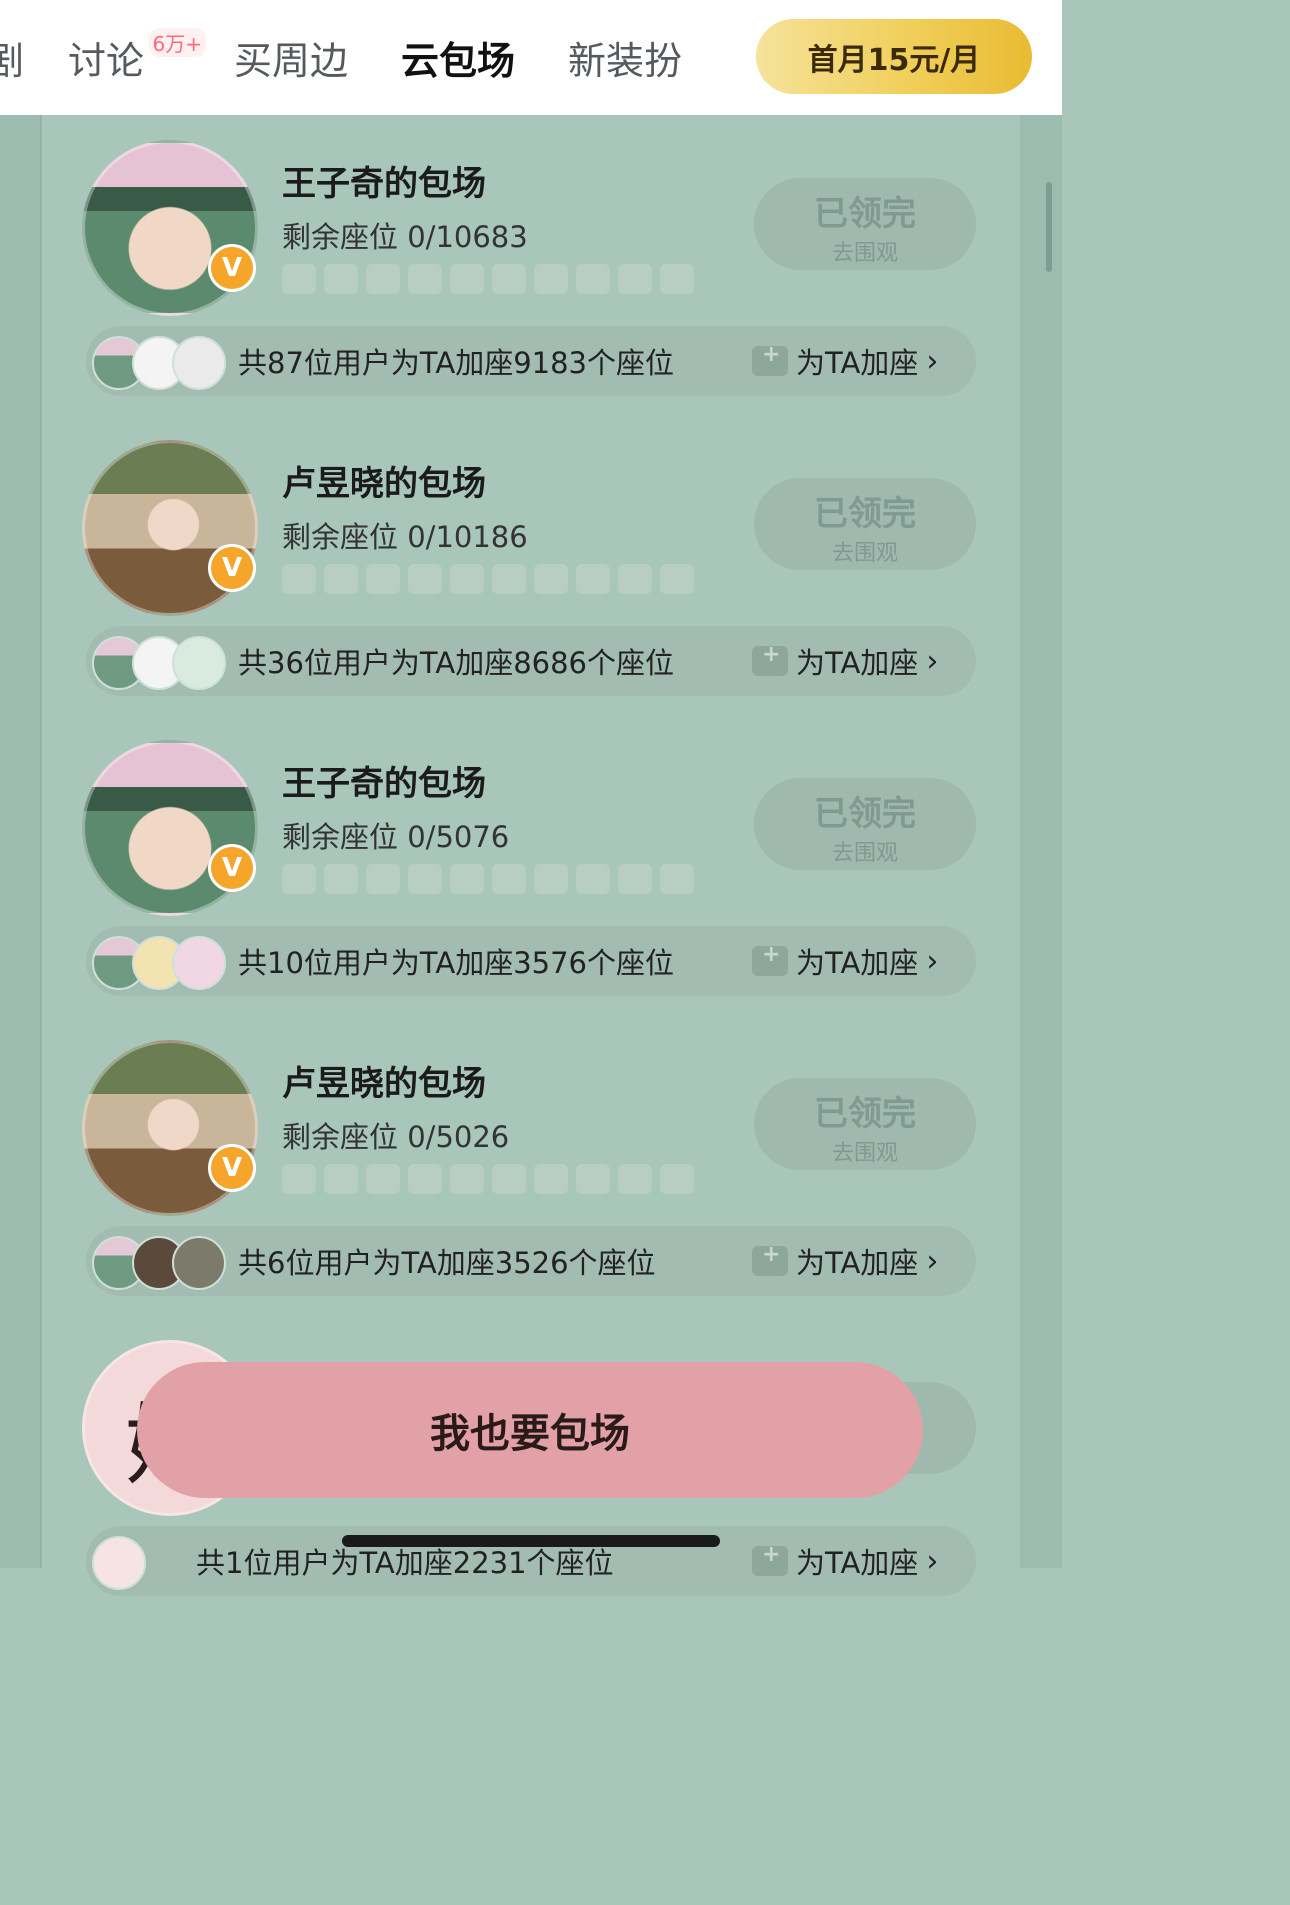  I want to click on tab-drama-cut: 剧, so click(12, 57).